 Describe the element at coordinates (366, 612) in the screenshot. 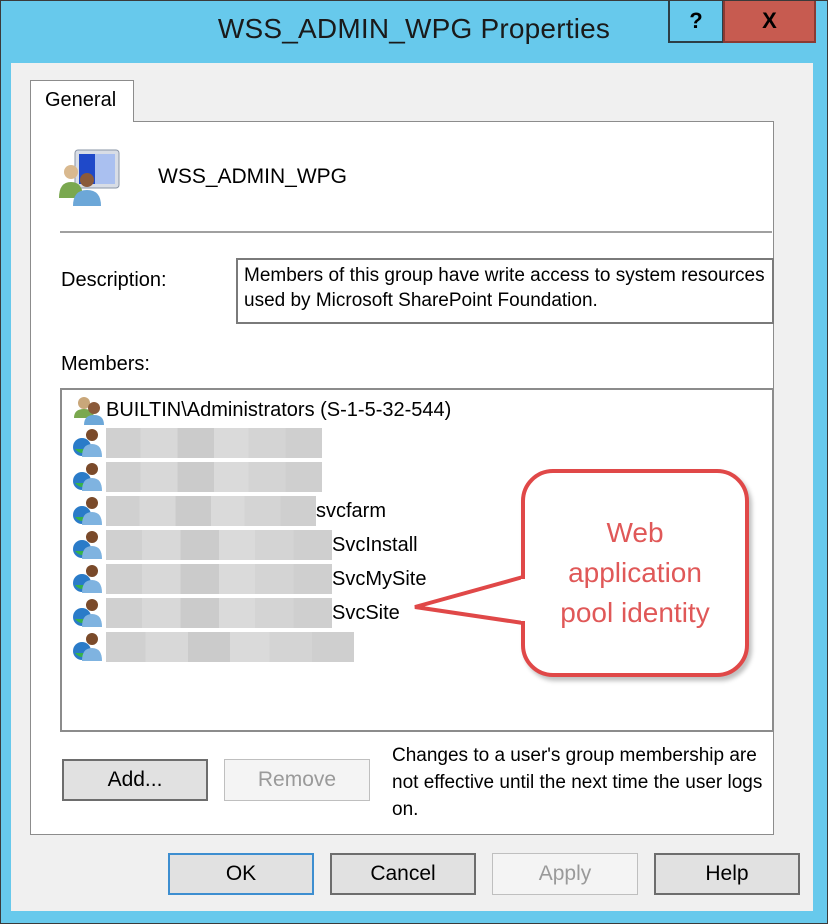

I see `member-name: SvcSite` at that location.